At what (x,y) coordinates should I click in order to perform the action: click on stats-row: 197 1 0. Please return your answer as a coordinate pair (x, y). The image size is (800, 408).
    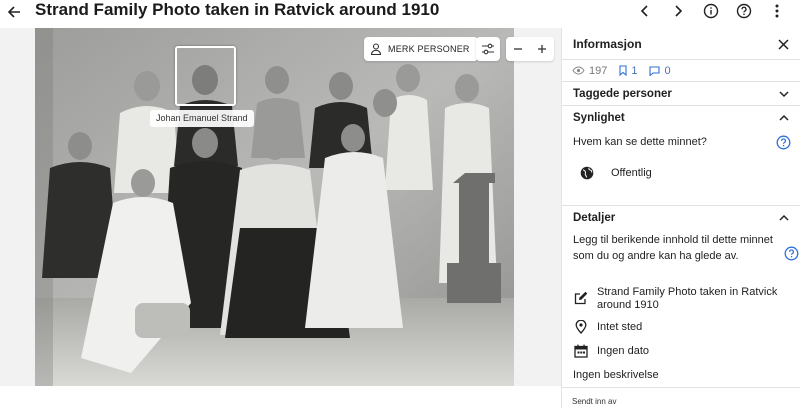
    Looking at the image, I should click on (681, 71).